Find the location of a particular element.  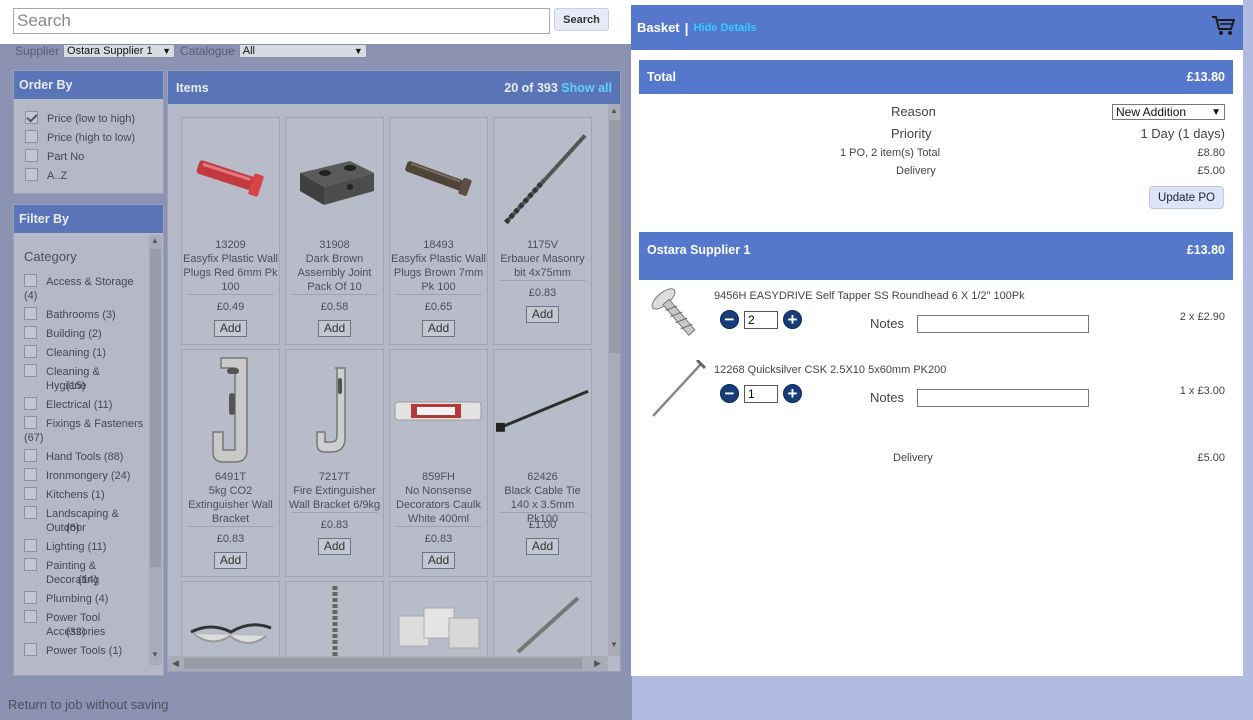

items-header: Items 20 of 393 Show all is located at coordinates (394, 87).